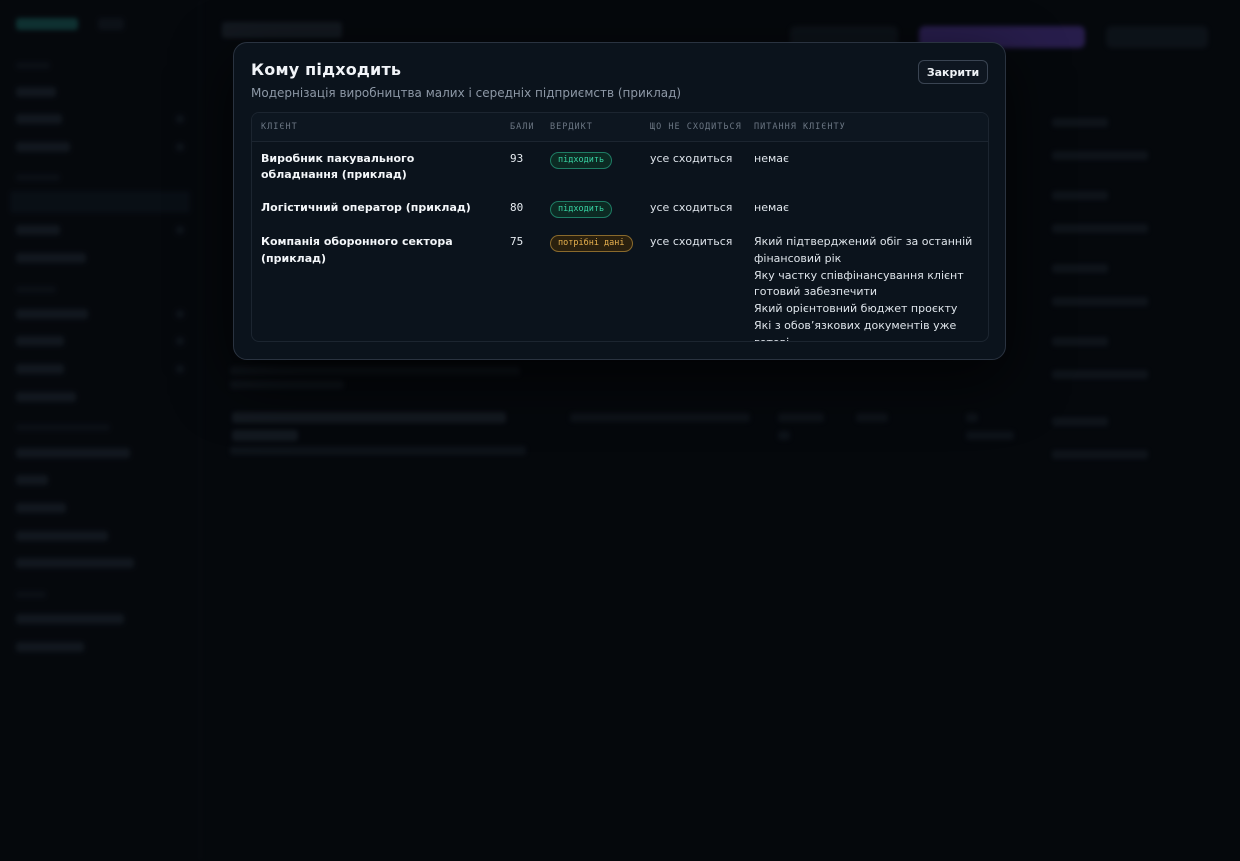 The height and width of the screenshot is (861, 1240). What do you see at coordinates (376, 127) in the screenshot?
I see `column-header-client: КЛІЄНТ` at bounding box center [376, 127].